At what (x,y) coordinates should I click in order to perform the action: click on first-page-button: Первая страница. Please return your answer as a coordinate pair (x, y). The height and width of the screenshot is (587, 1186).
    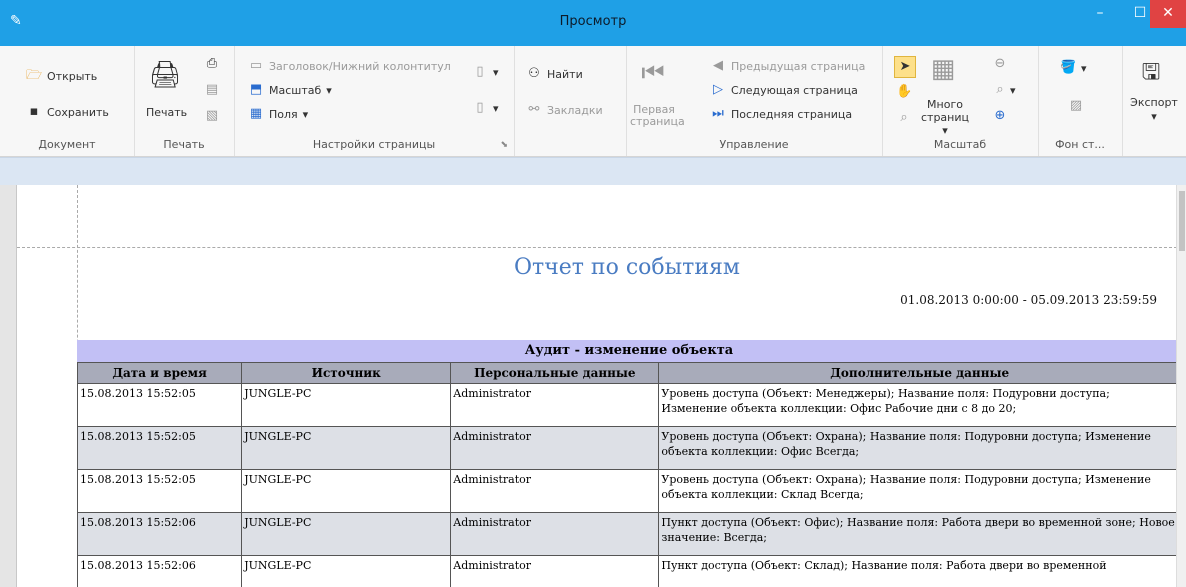
    Looking at the image, I should click on (657, 116).